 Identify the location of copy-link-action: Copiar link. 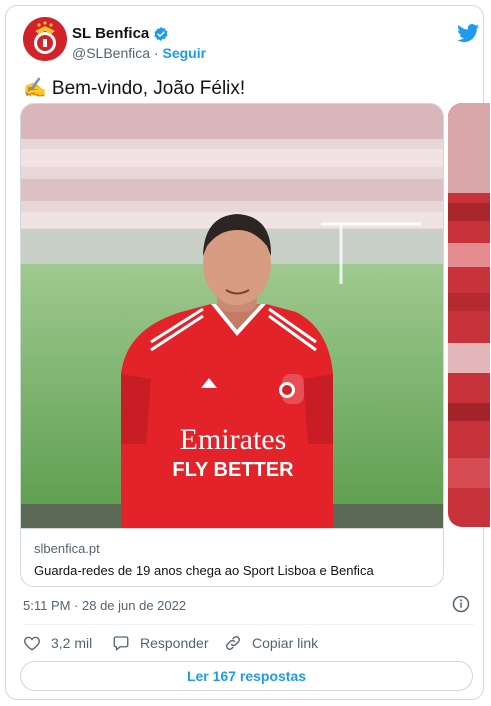
(271, 643).